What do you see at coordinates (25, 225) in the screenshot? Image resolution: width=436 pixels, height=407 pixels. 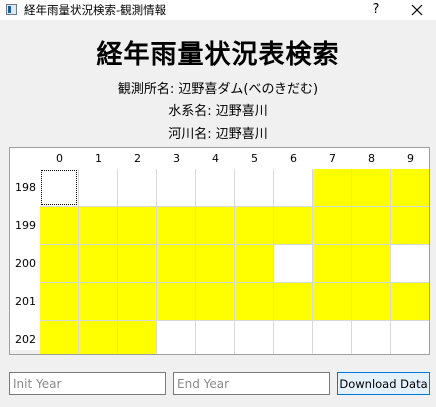 I see `row-header: 199` at bounding box center [25, 225].